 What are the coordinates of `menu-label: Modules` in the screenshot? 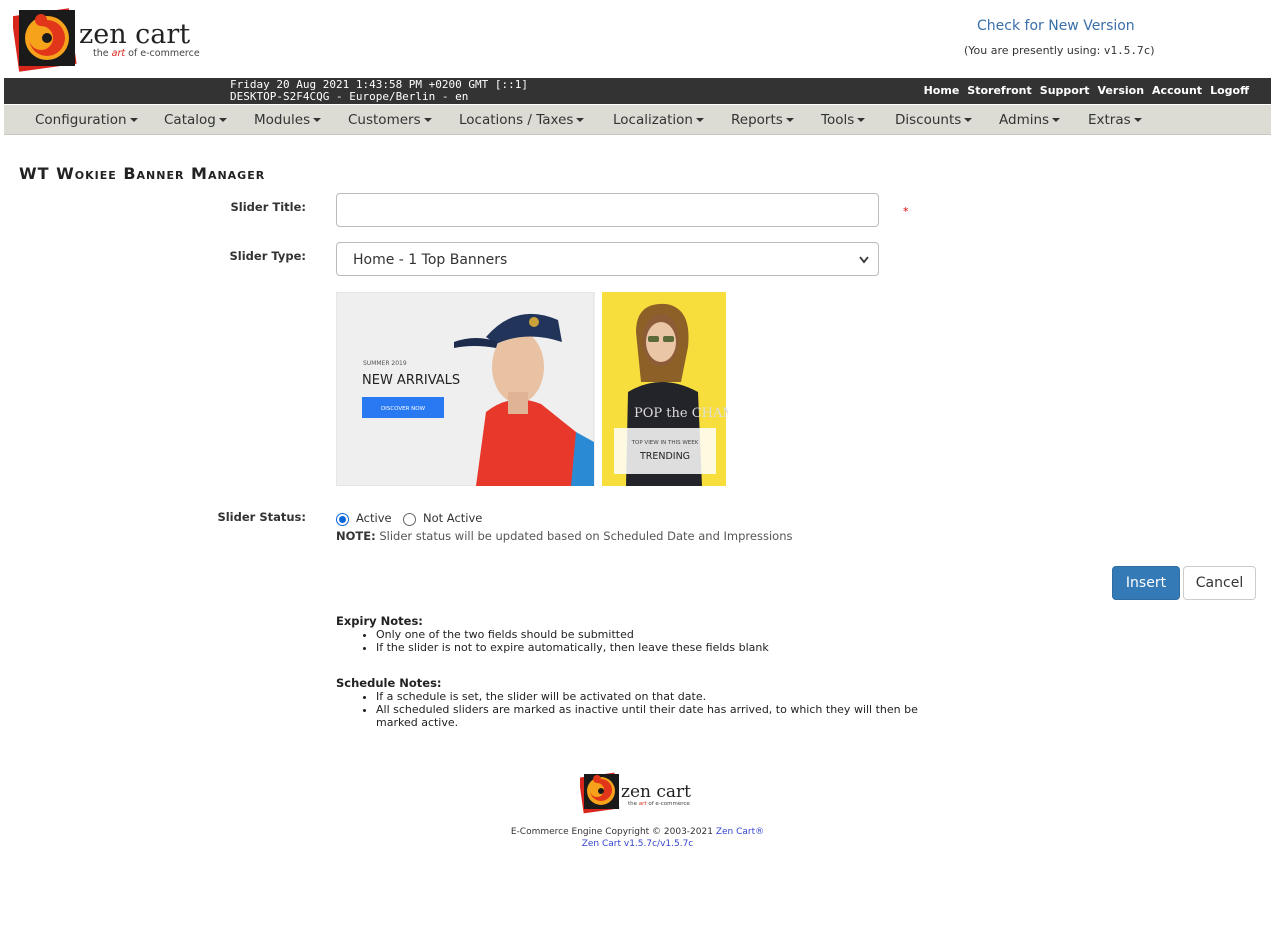 It's located at (282, 120).